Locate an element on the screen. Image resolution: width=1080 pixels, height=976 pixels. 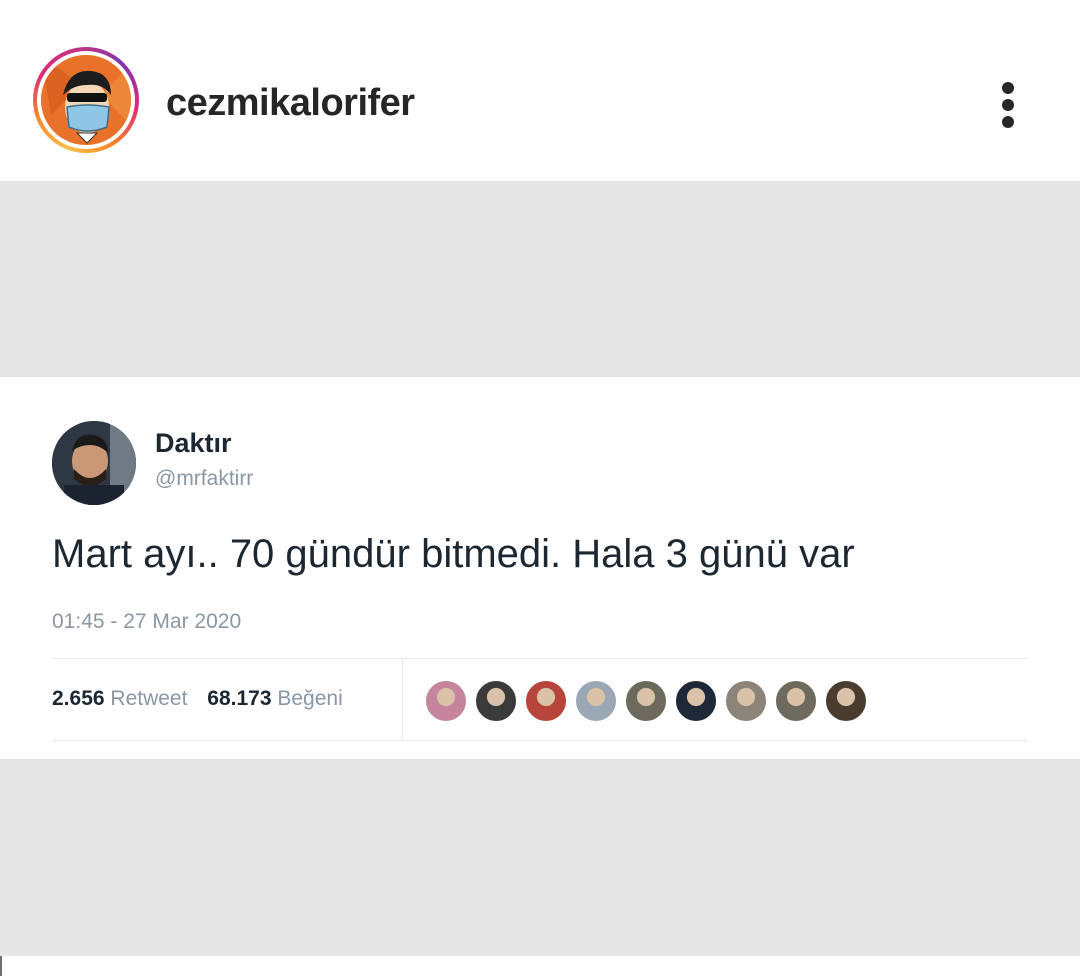
retweet-label: Retweet is located at coordinates (149, 698).